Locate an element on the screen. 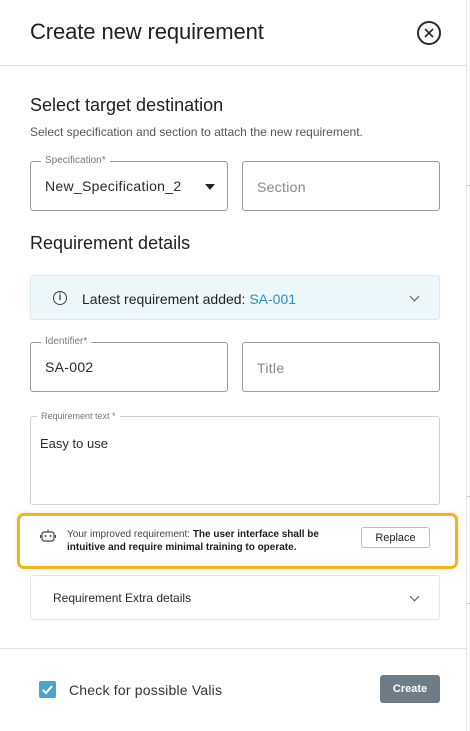  latest-requirement-text: Latest requirement added: SA-001 is located at coordinates (189, 299).